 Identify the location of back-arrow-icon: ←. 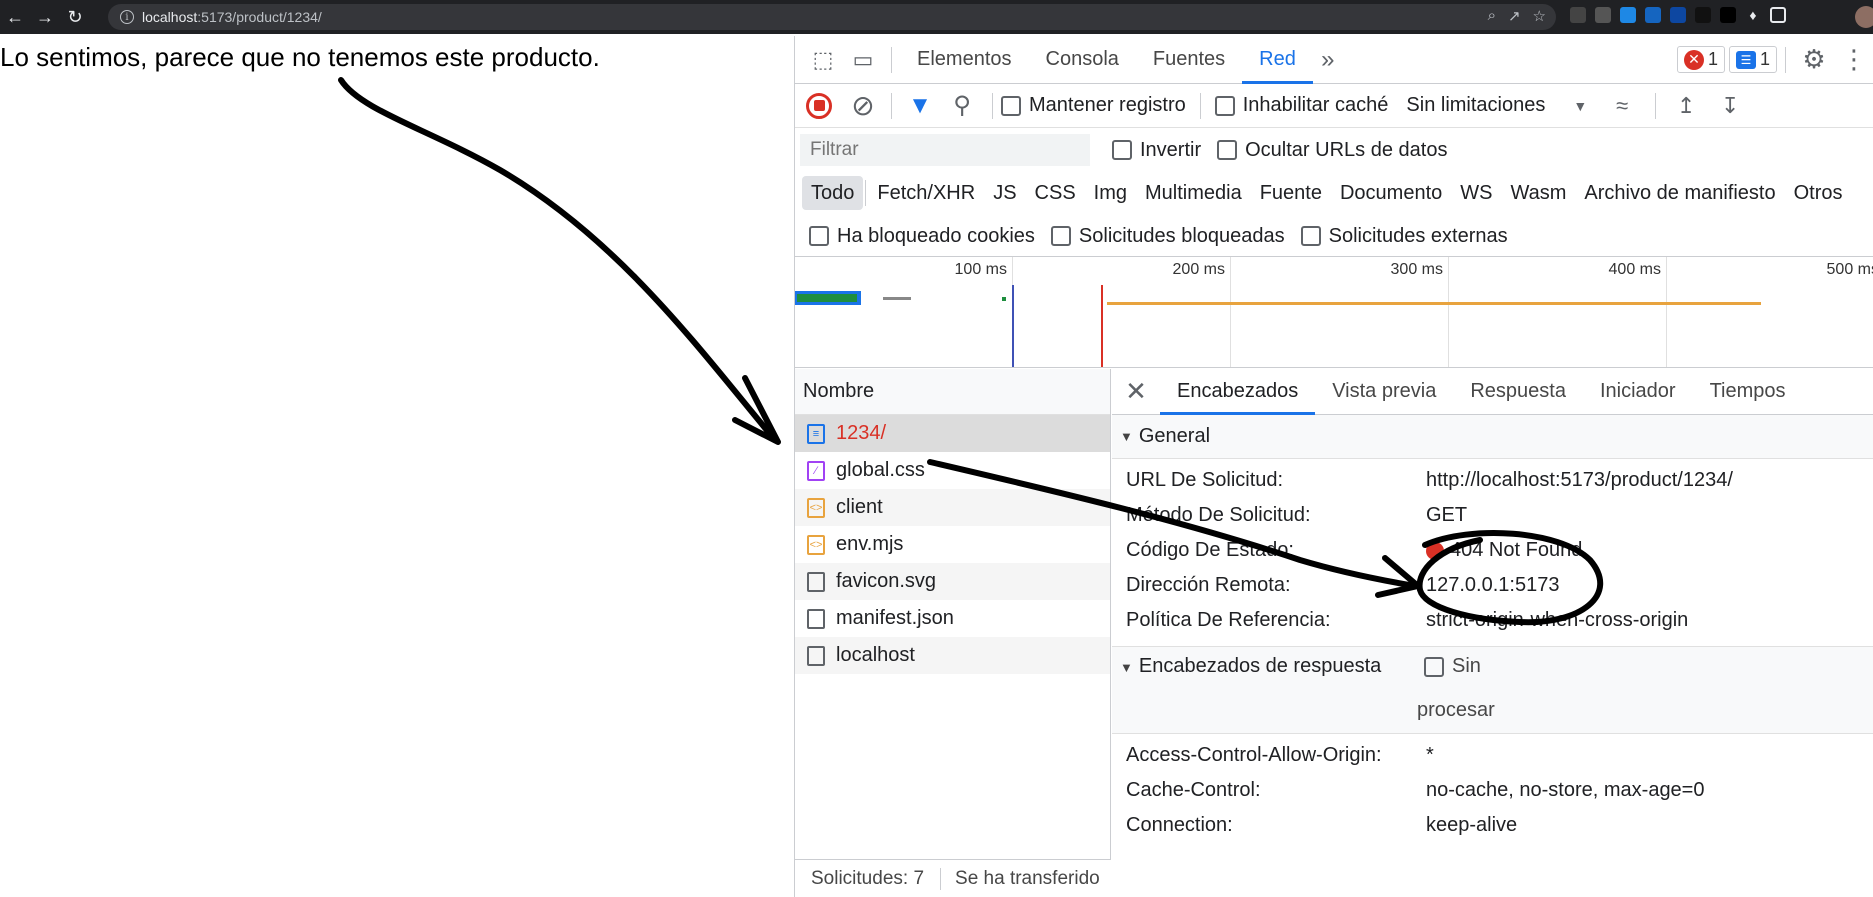
(15, 17).